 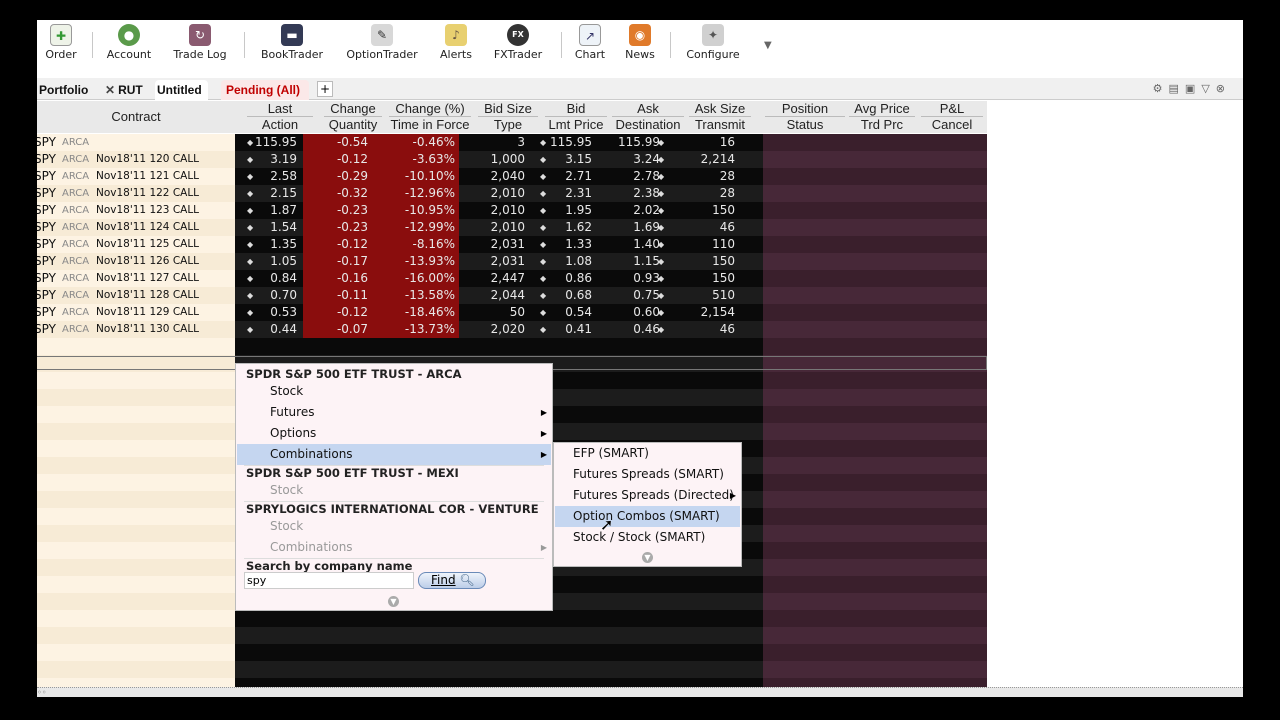 I want to click on change-cell: -0.17, so click(x=337, y=261).